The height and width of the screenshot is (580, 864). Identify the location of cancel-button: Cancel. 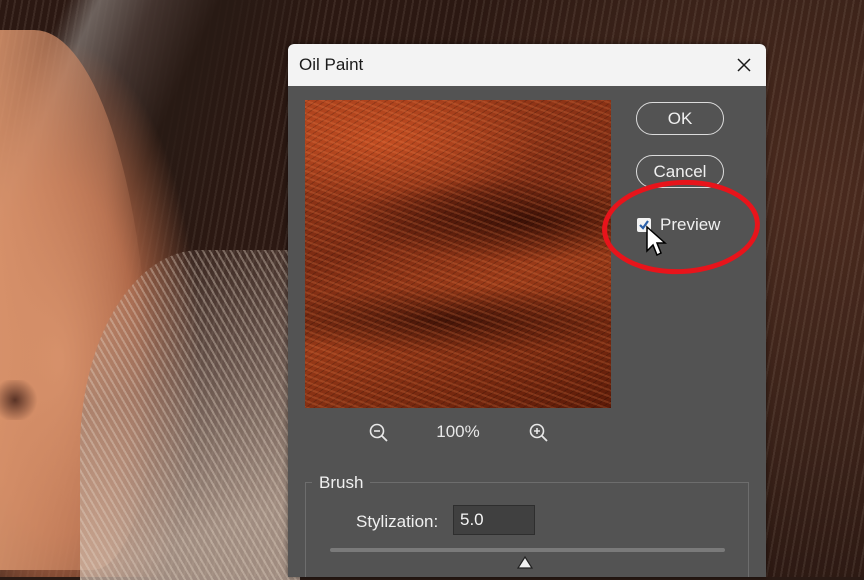
(680, 171).